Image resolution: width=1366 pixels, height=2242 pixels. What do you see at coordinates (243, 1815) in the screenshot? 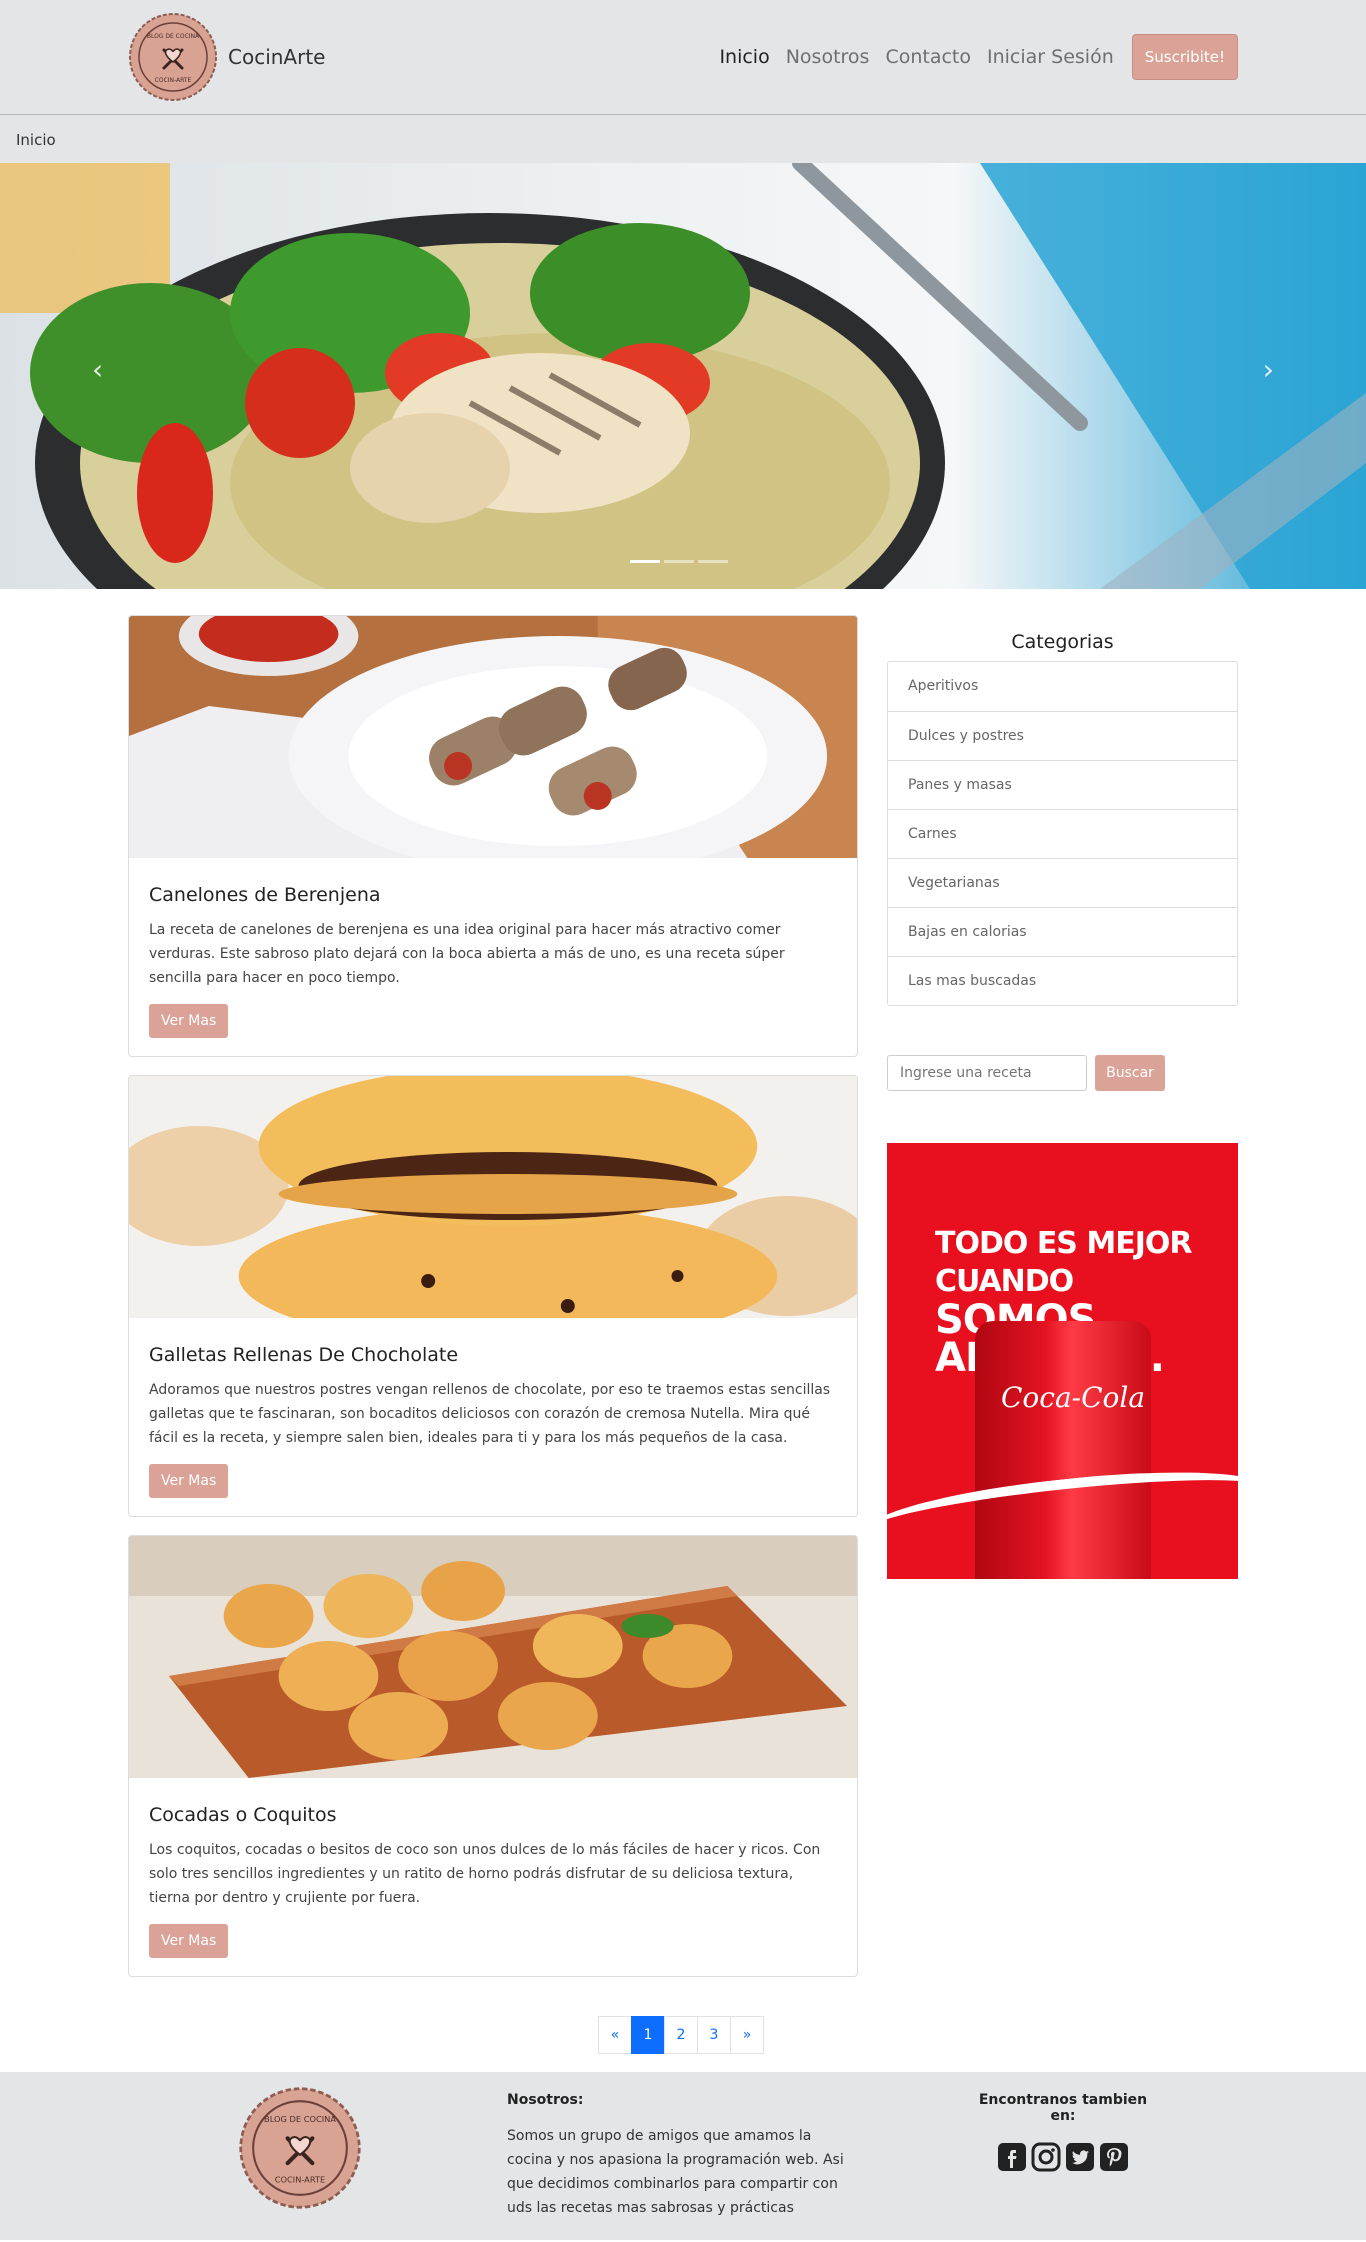
I see `recipe-title: Cocadas o Coquitos` at bounding box center [243, 1815].